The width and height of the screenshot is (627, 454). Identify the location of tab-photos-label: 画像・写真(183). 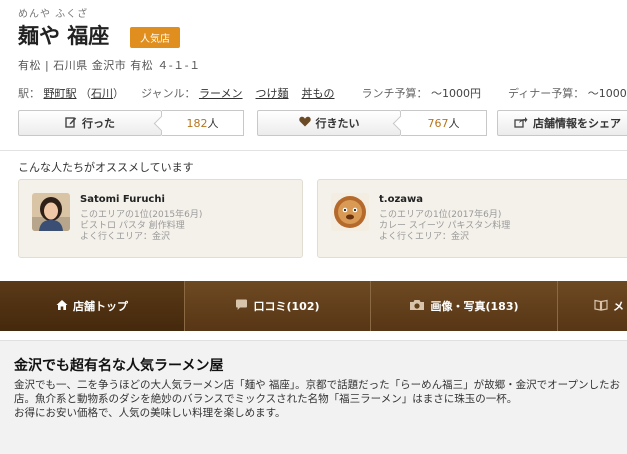
(474, 306).